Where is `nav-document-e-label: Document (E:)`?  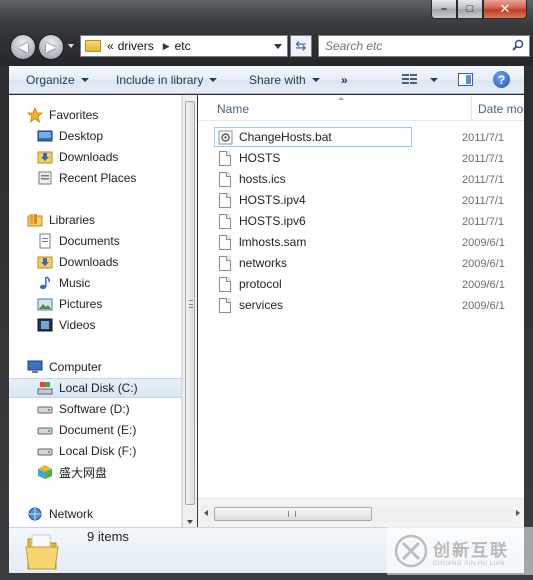
nav-document-e-label: Document (E:) is located at coordinates (98, 430).